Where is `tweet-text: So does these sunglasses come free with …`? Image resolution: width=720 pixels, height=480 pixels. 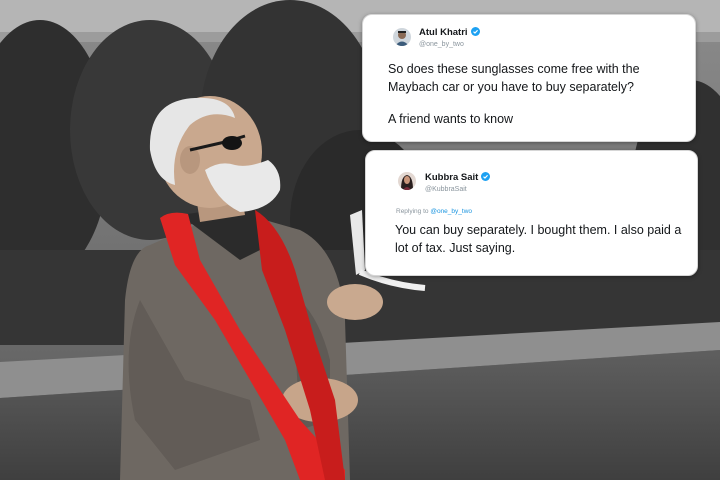
tweet-text: So does these sunglasses come free with … is located at coordinates (514, 78).